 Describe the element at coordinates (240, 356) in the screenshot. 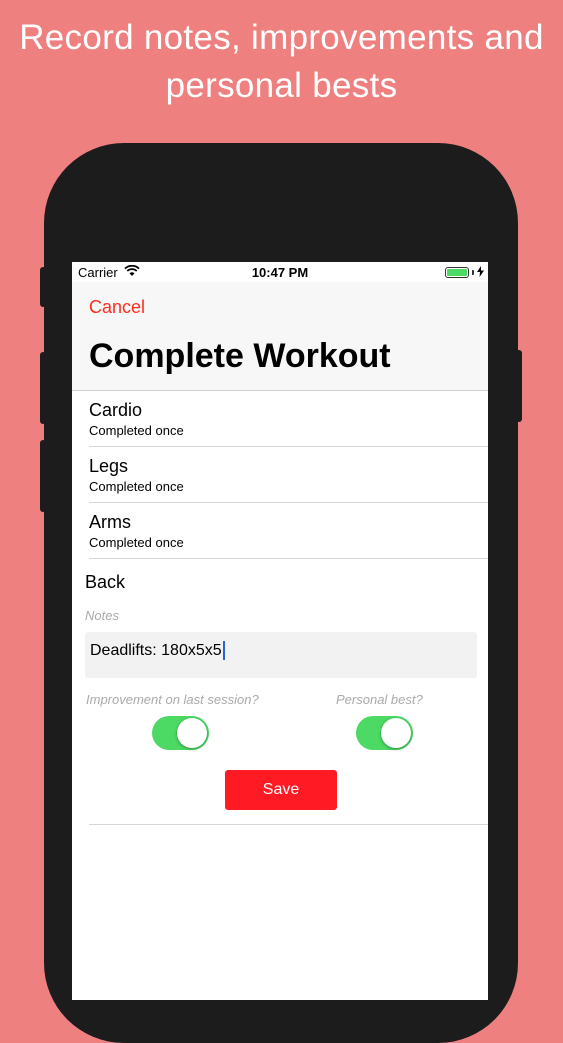

I see `page-title: Complete Workout` at that location.